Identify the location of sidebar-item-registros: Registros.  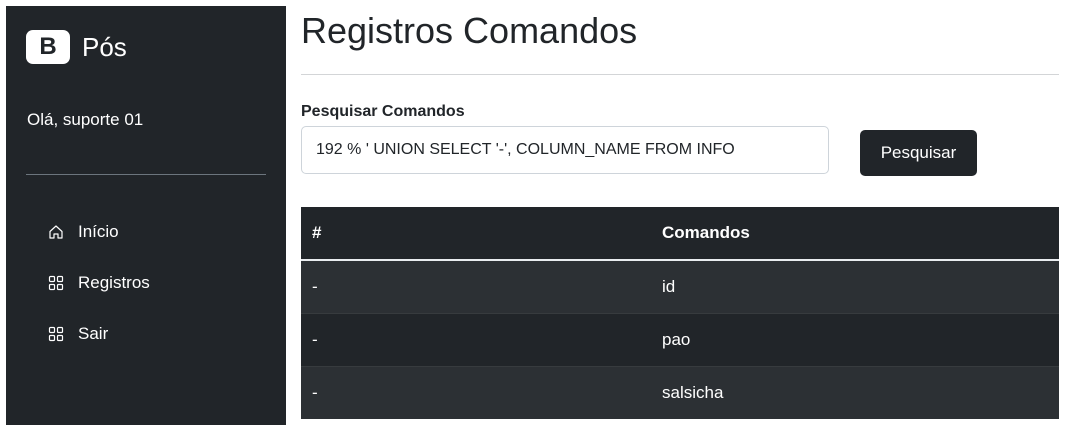
(146, 282).